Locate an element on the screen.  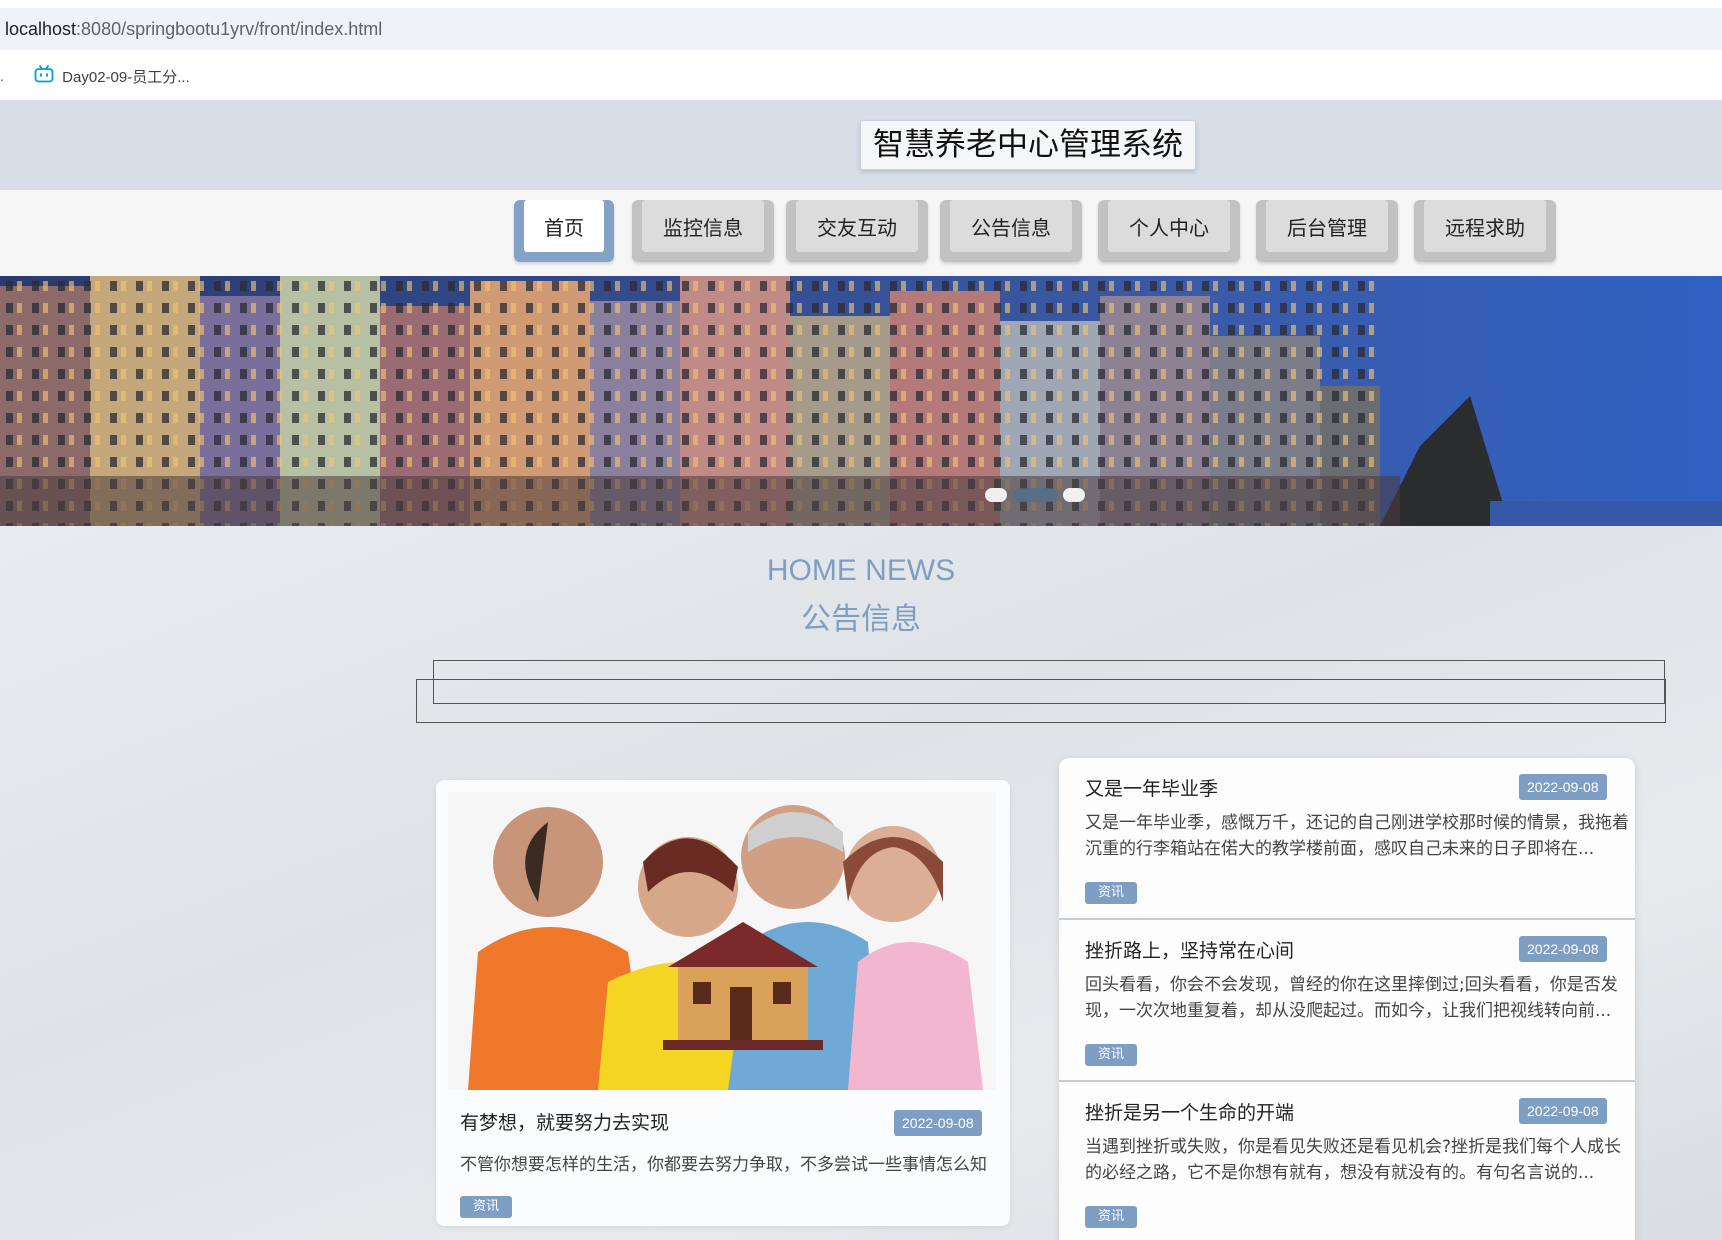
nav-item-admin: 后台管理 is located at coordinates (1327, 231).